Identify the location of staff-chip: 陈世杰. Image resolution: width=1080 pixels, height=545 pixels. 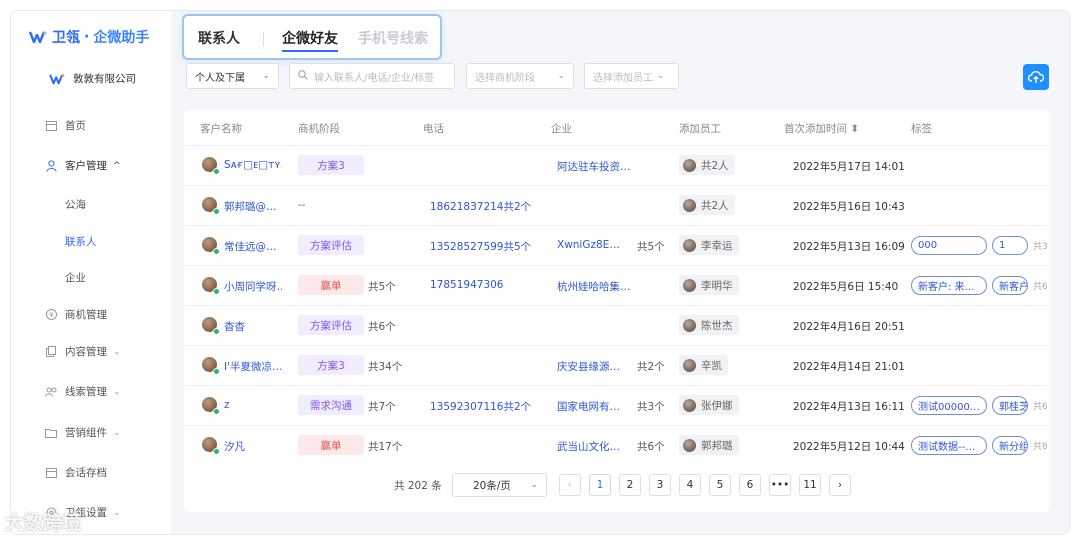
(709, 325).